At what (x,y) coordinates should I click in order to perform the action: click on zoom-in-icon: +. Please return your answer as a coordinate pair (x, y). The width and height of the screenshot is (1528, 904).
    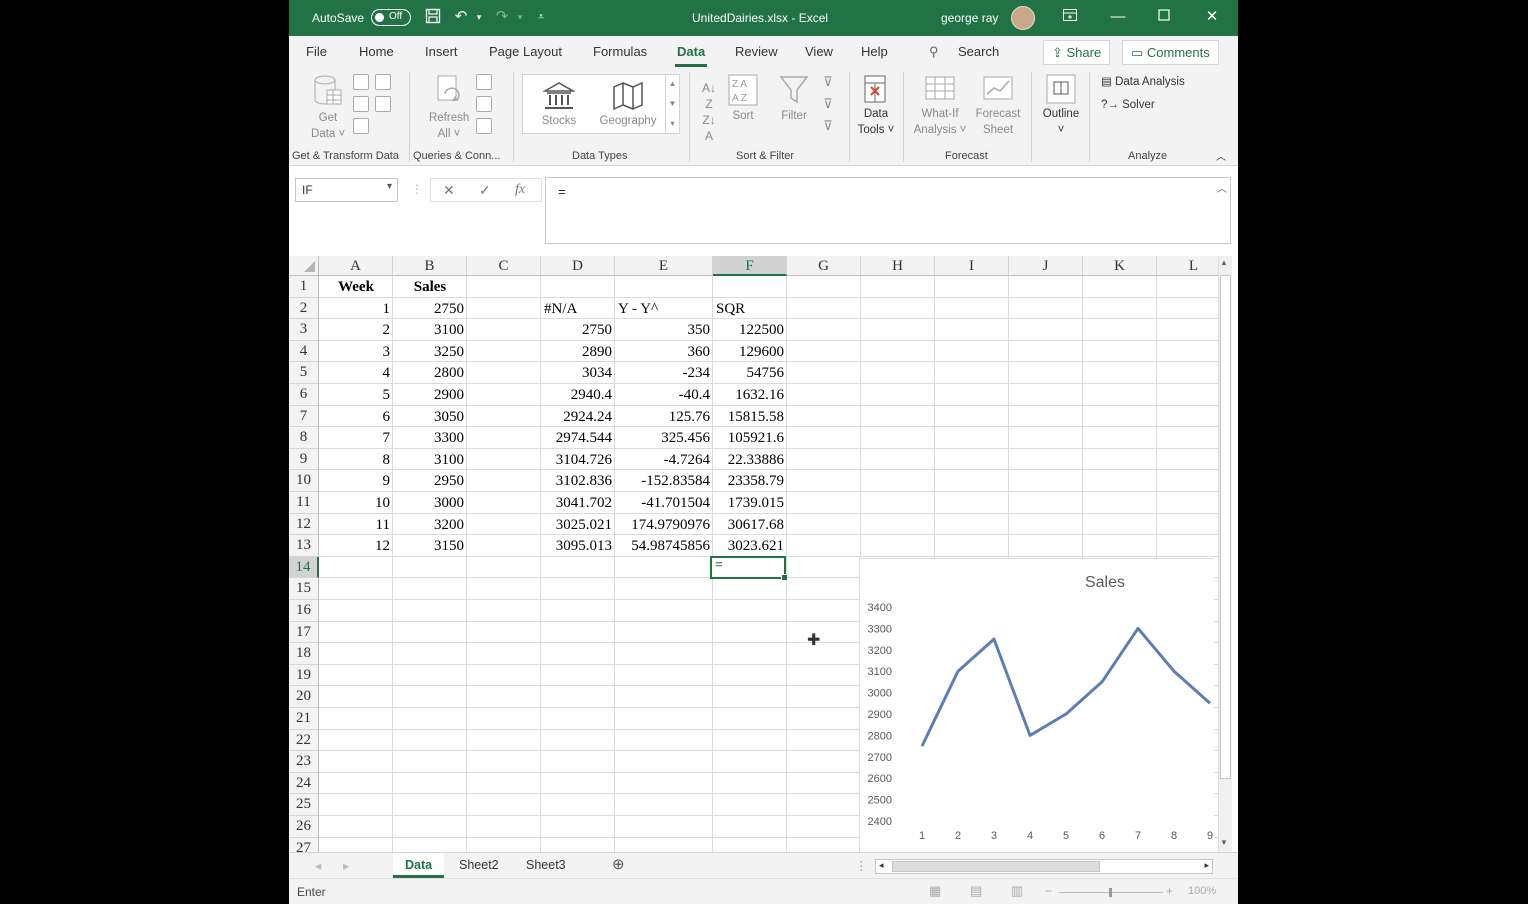
    Looking at the image, I should click on (1169, 891).